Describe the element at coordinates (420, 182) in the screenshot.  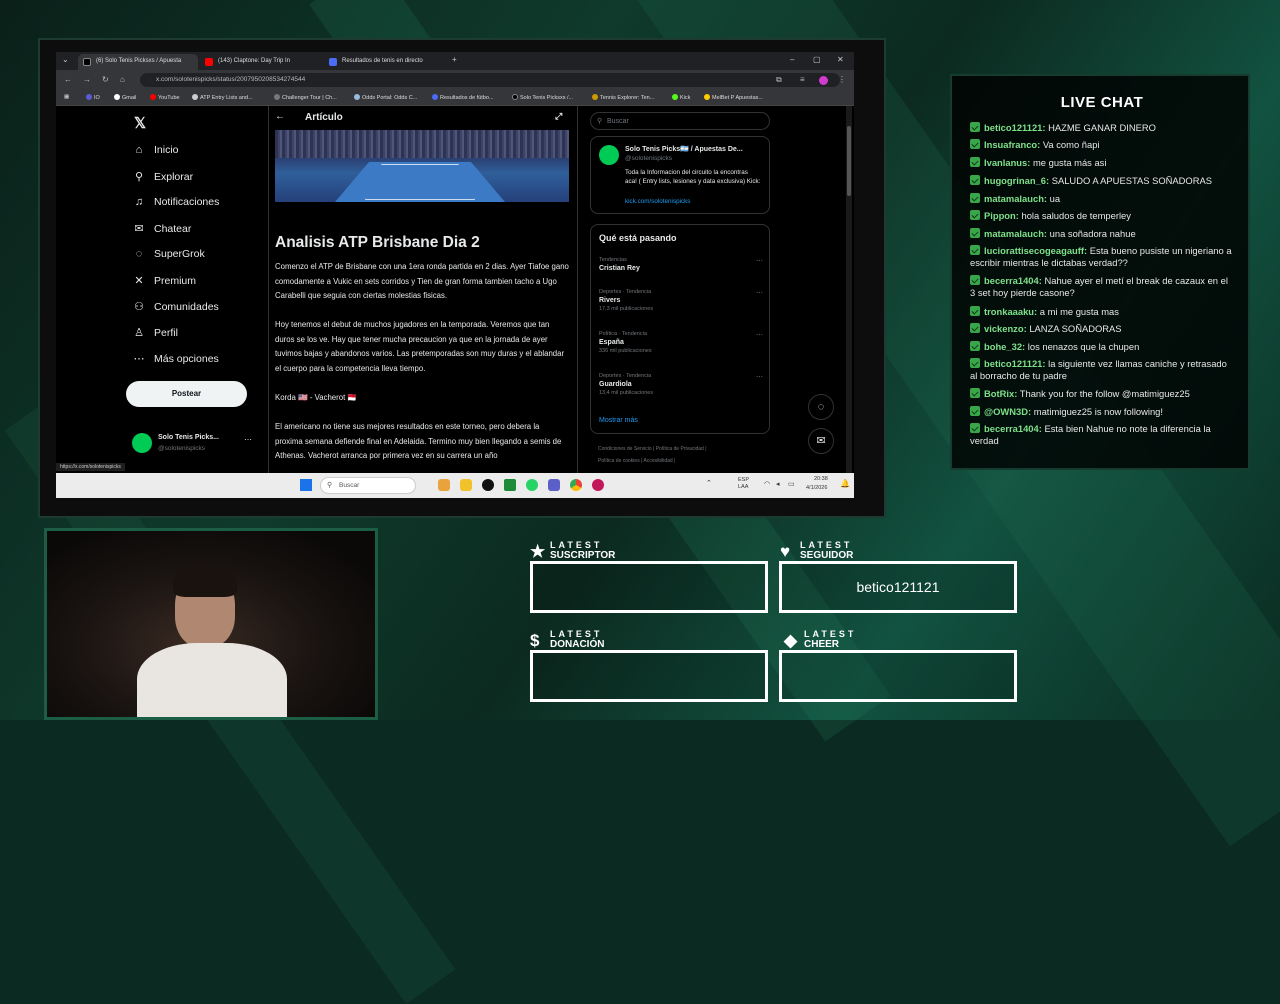
I see `court-lines` at that location.